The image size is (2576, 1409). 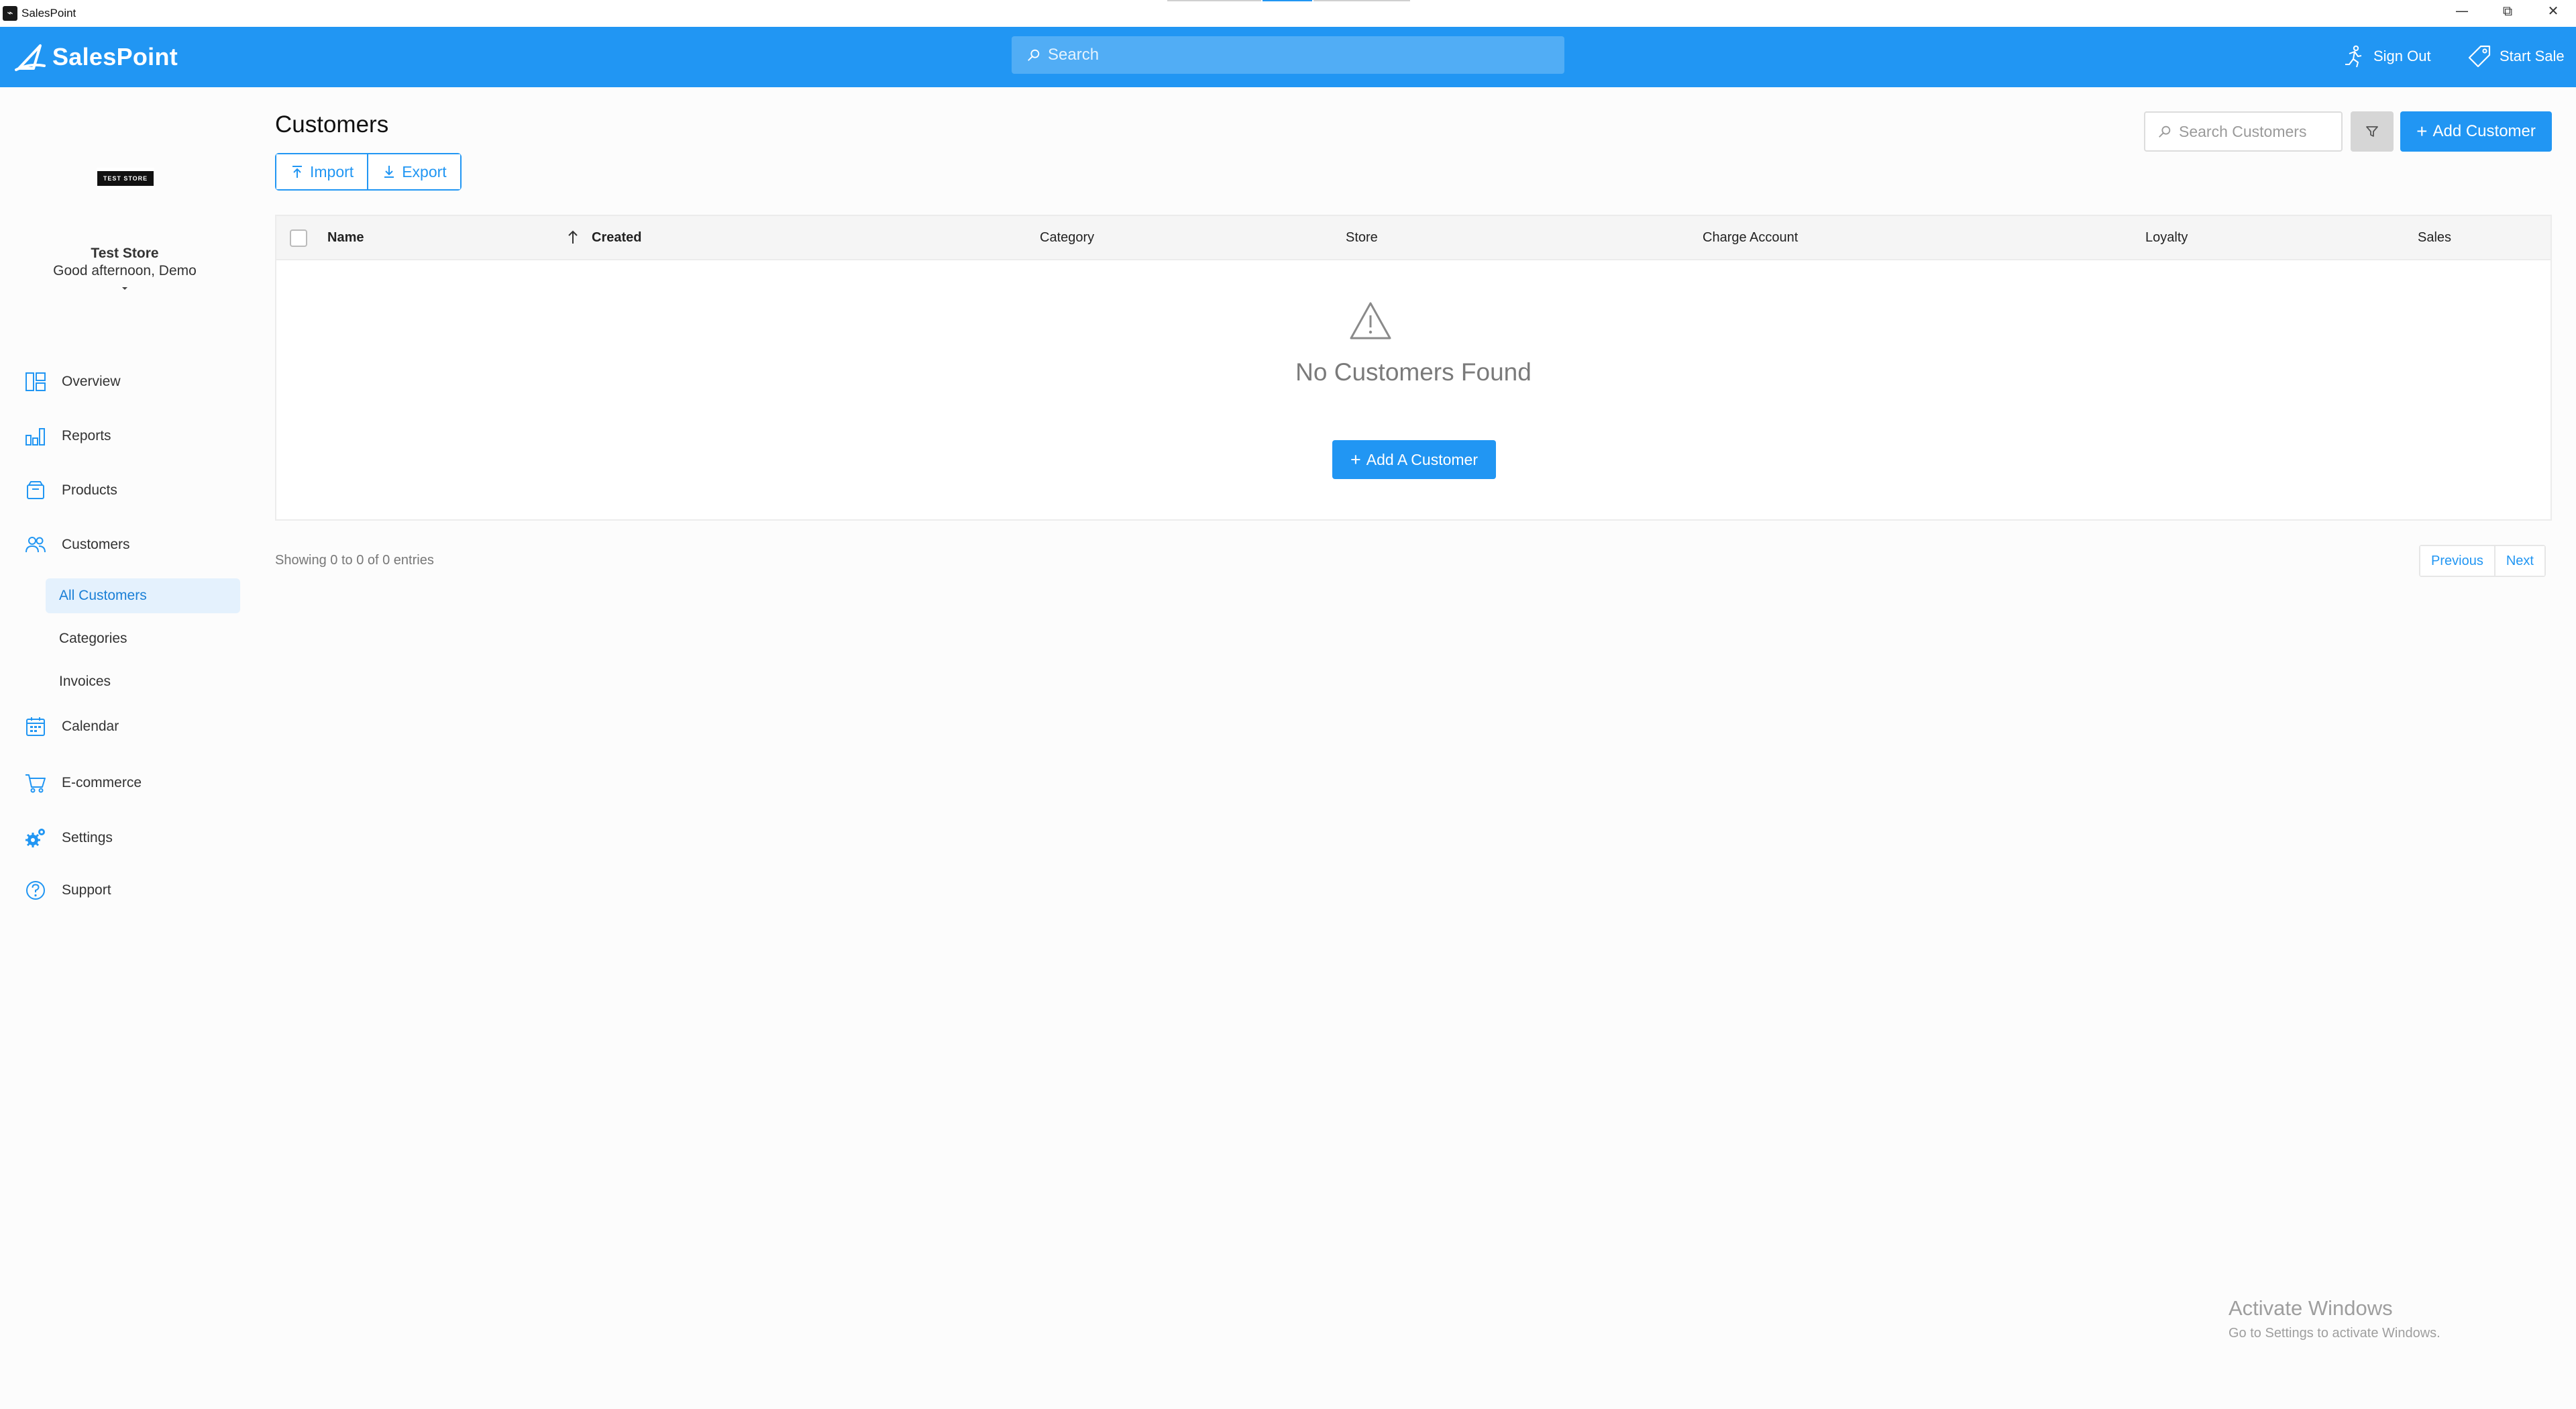 What do you see at coordinates (124, 288) in the screenshot?
I see `store-switcher-caret-icon` at bounding box center [124, 288].